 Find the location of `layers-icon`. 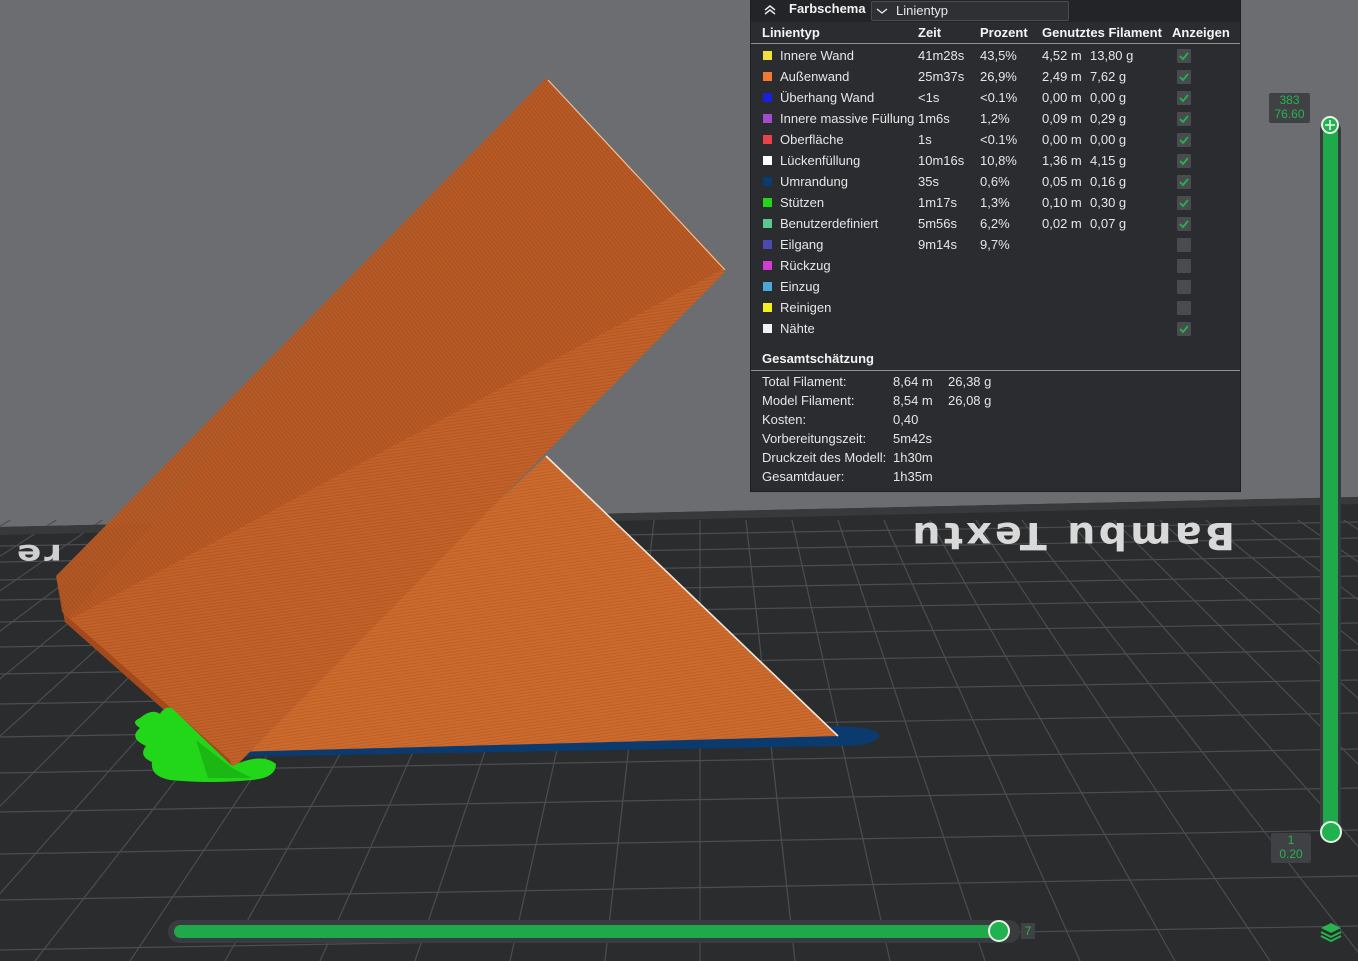

layers-icon is located at coordinates (1331, 932).